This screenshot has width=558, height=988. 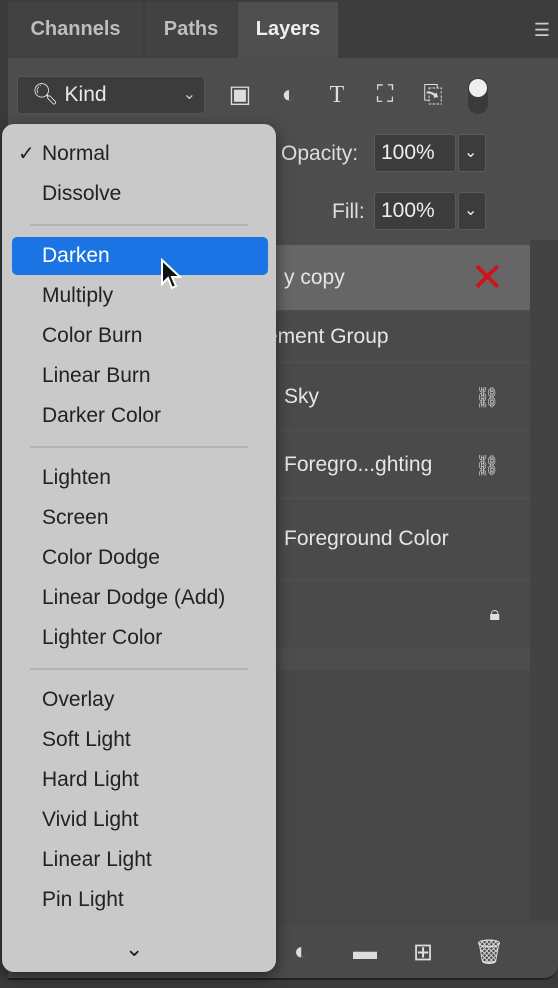 What do you see at coordinates (320, 153) in the screenshot?
I see `opacity-label: Opacity:` at bounding box center [320, 153].